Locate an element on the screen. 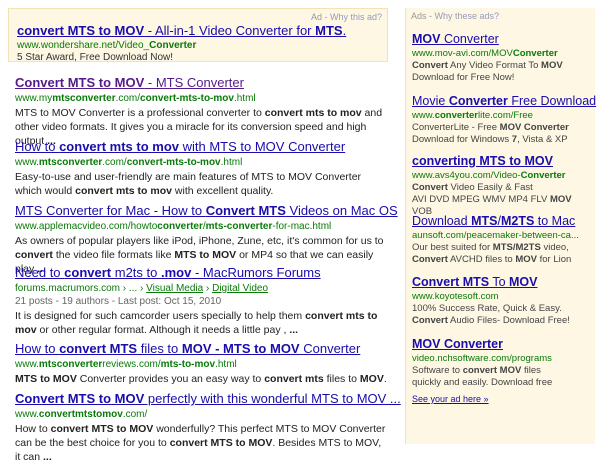  ads-meta: Ads - is located at coordinates (423, 16).